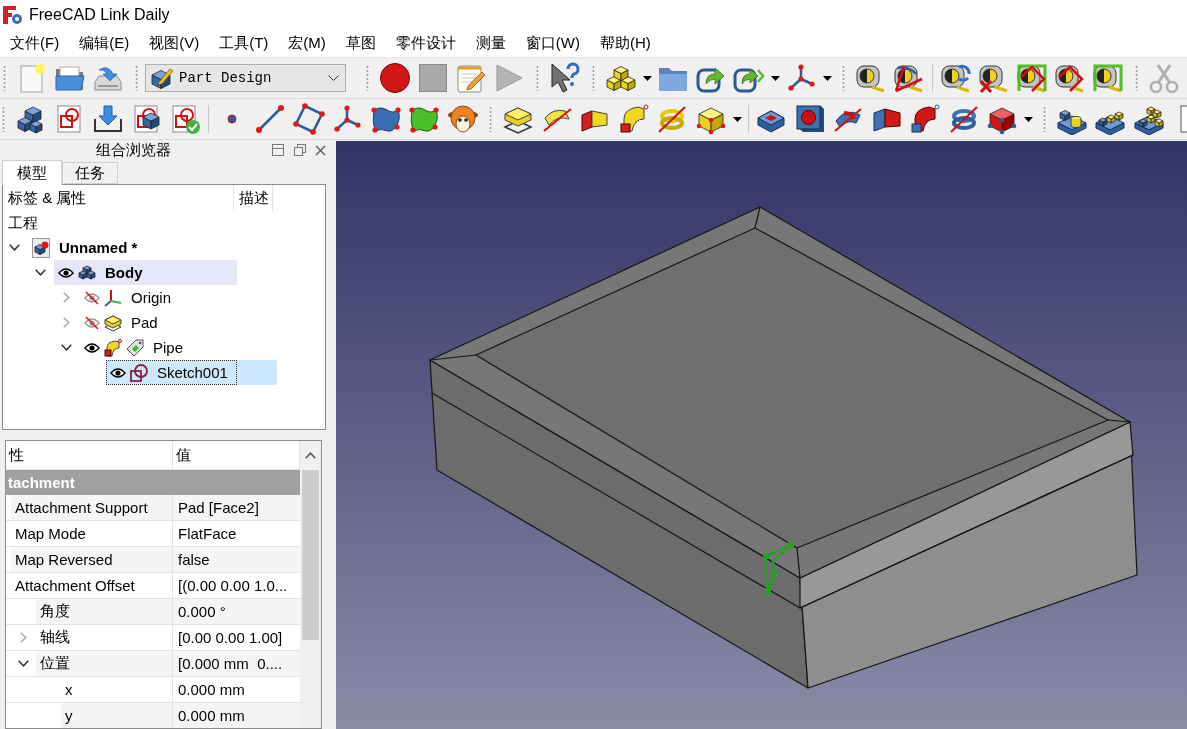  I want to click on tape-measure-refresh-icon, so click(956, 78).